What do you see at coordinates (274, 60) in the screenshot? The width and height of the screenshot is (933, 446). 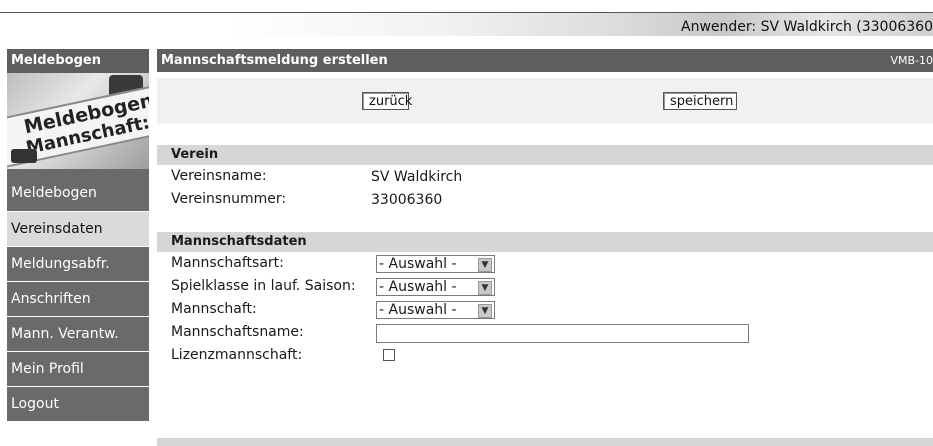 I see `page-title: Mannschaftsmeldung erstellen` at bounding box center [274, 60].